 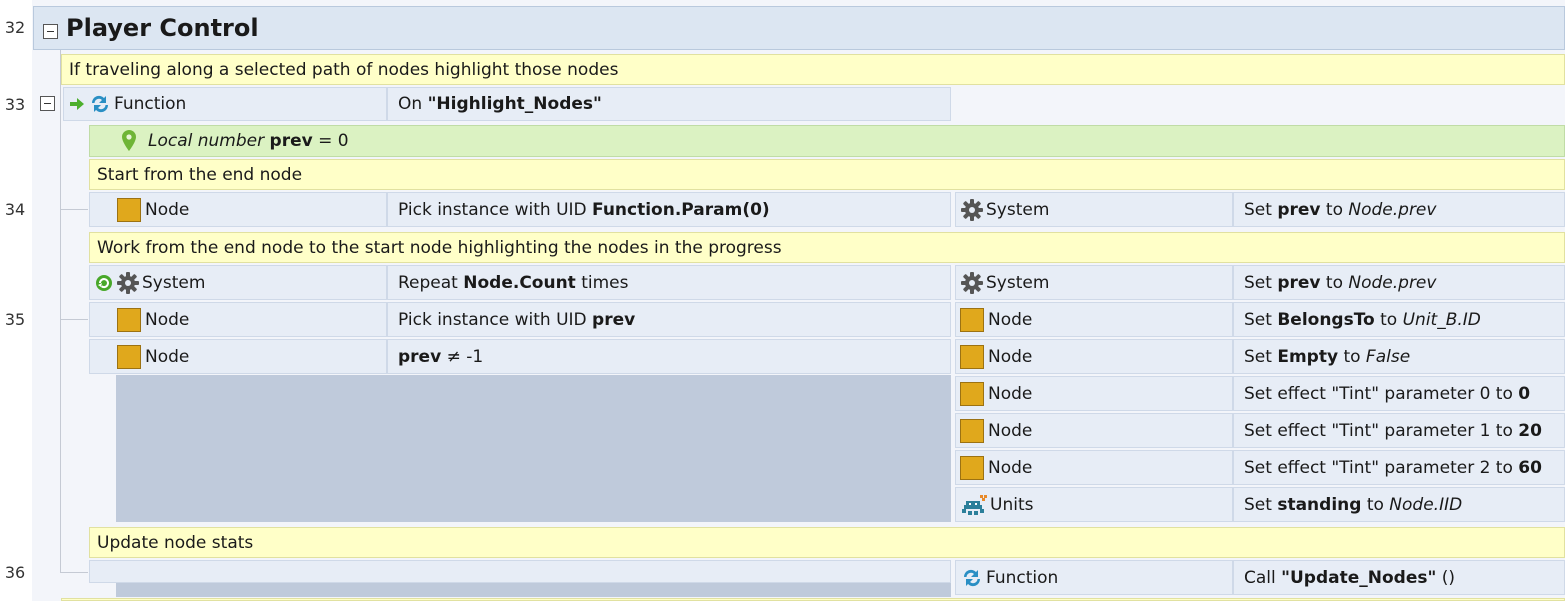 I want to click on action: Call "Update_Nodes" (), so click(x=1399, y=577).